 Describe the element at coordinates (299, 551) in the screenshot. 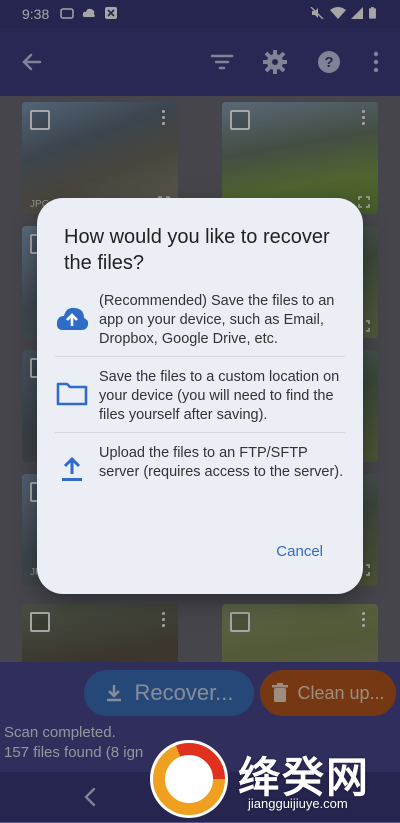

I see `cancel-button: Cancel` at that location.